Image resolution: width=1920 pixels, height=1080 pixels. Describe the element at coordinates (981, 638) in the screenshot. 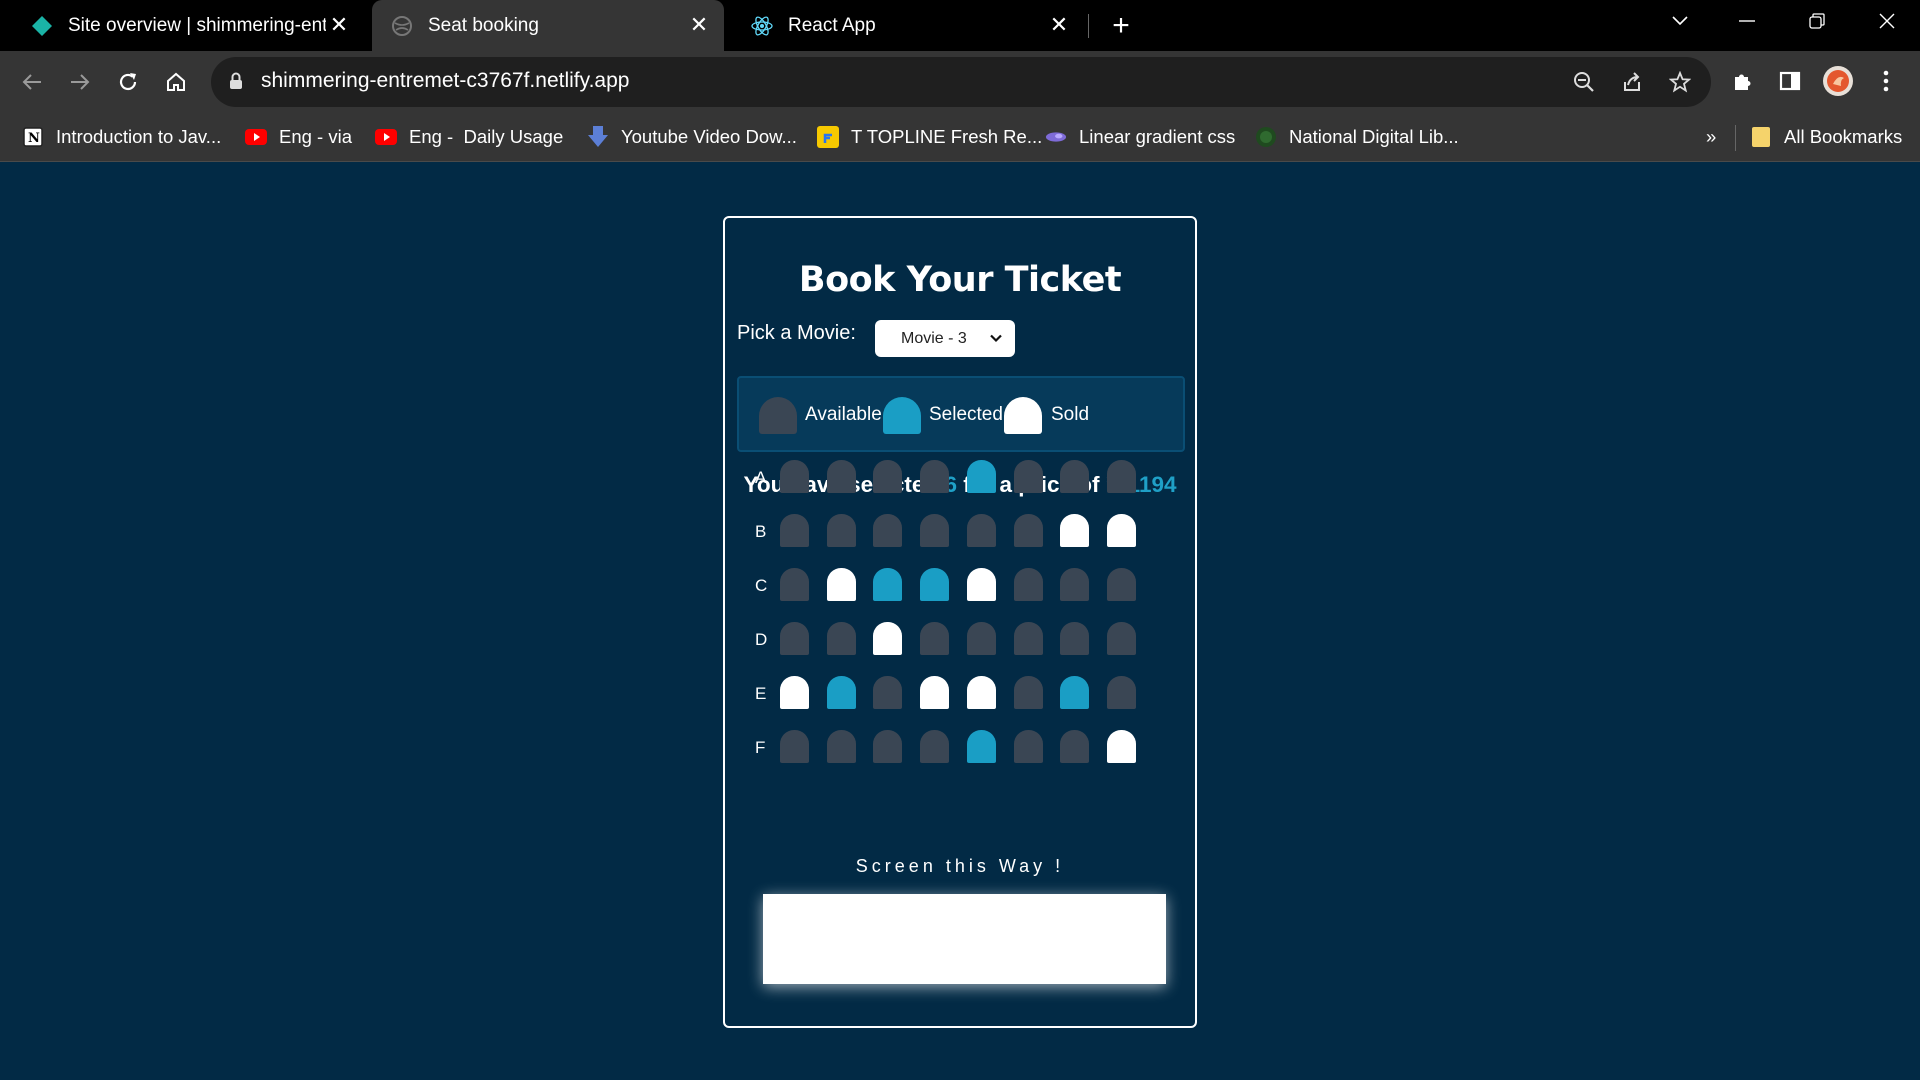

I see `seat-d5` at that location.